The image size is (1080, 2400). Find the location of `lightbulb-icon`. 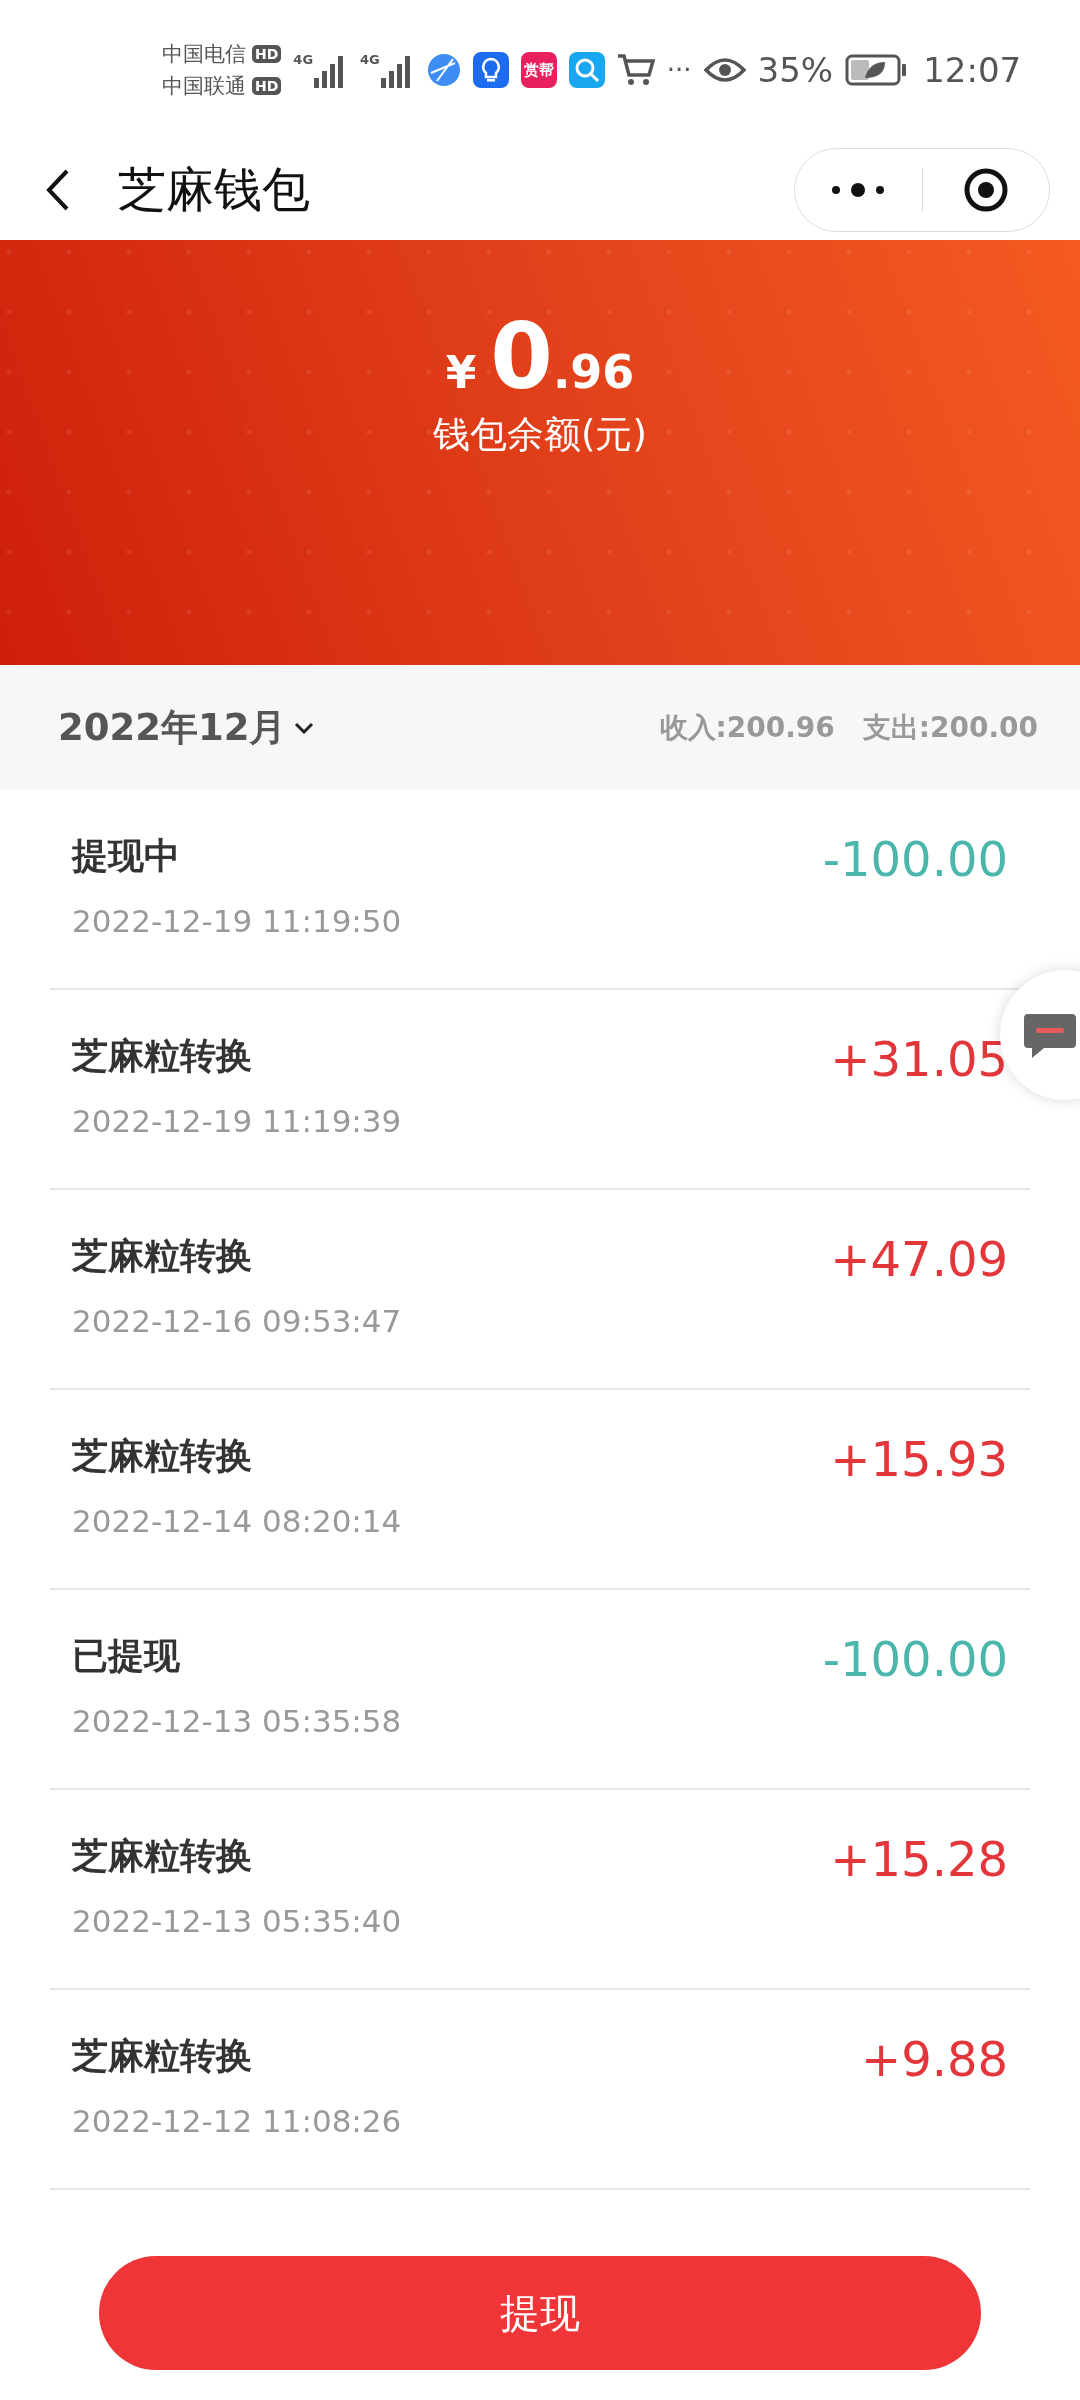

lightbulb-icon is located at coordinates (490, 70).